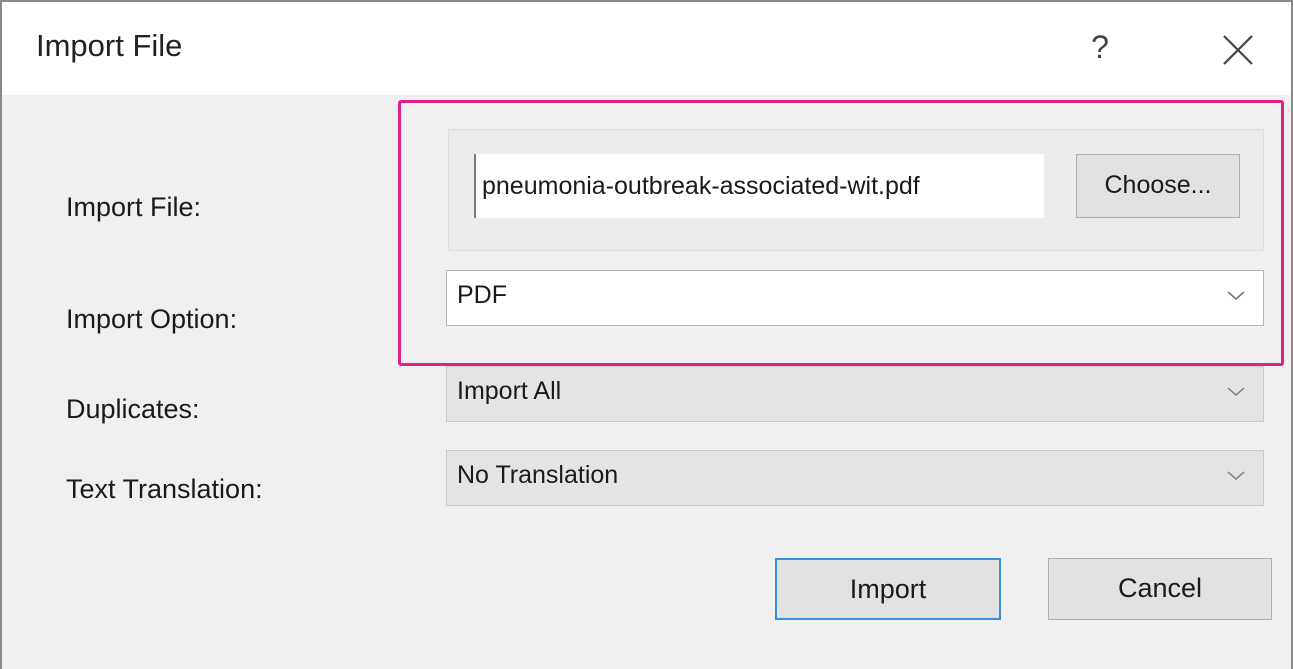  Describe the element at coordinates (134, 207) in the screenshot. I see `import-file-label: Import File:` at that location.